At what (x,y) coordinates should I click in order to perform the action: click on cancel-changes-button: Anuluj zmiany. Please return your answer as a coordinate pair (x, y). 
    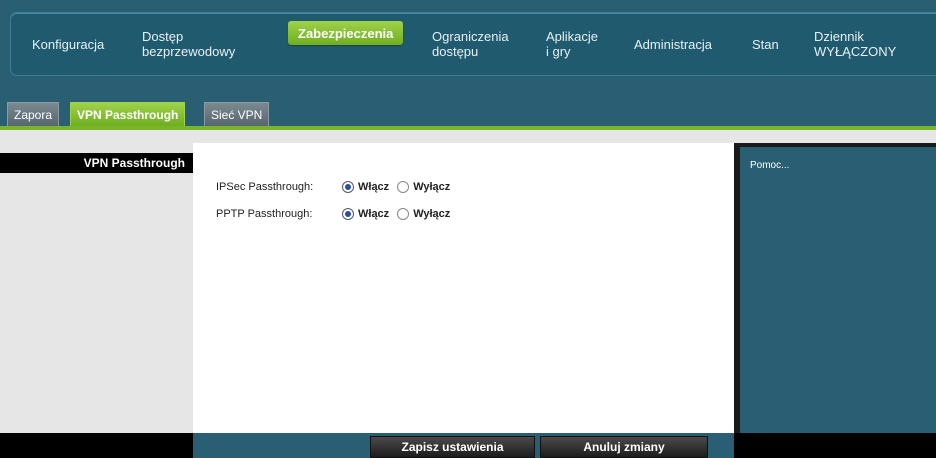
    Looking at the image, I should click on (624, 447).